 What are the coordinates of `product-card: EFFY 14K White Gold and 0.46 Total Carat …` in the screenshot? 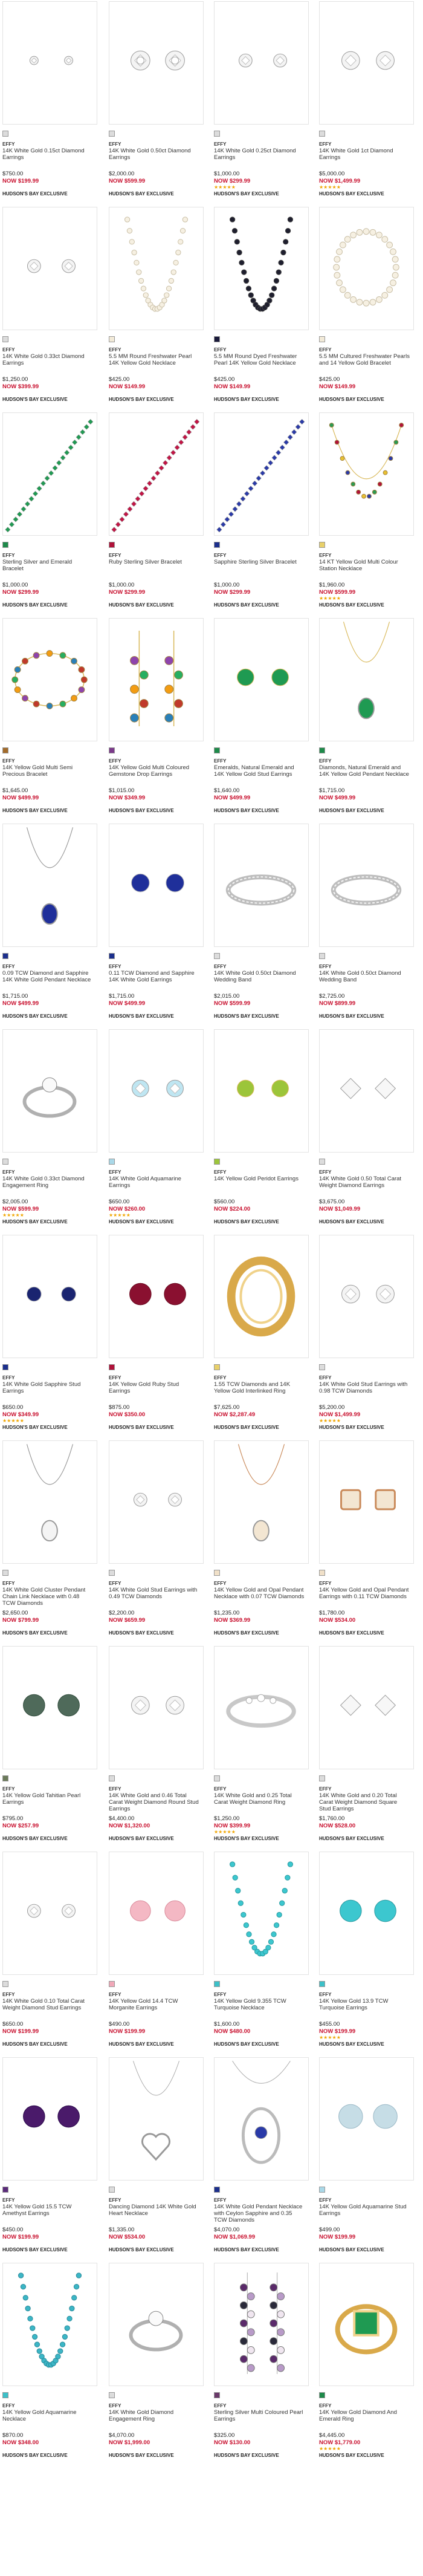 It's located at (156, 1749).